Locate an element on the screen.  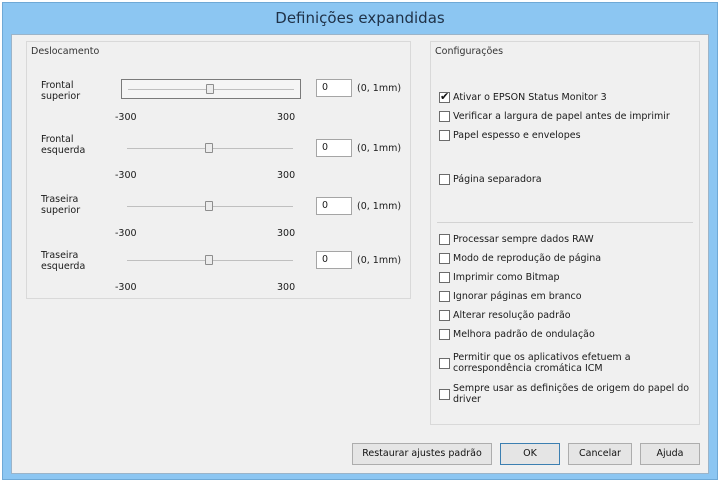
front-left-unit: (0, 1mm) is located at coordinates (379, 148).